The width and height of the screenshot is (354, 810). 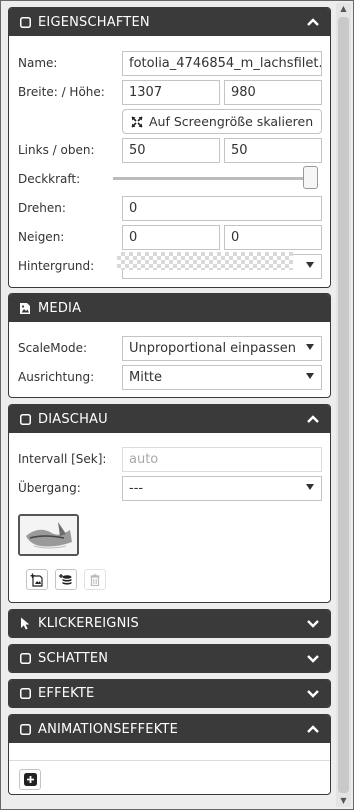 I want to click on add-animation-button, so click(x=30, y=779).